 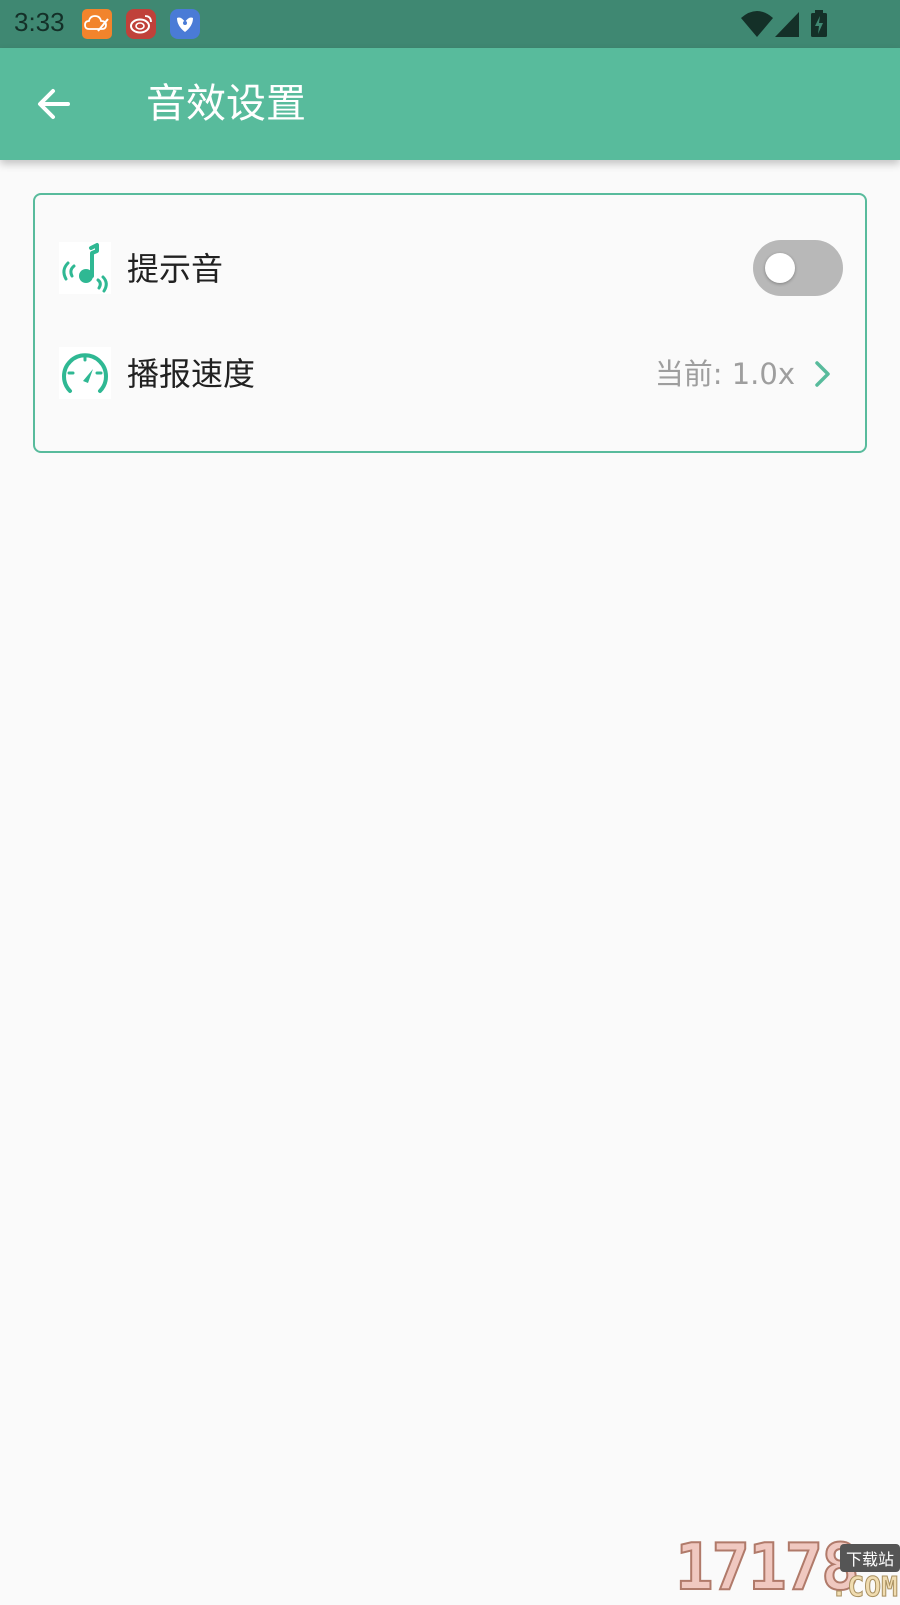 I want to click on prompt-sound-toggle, so click(x=798, y=268).